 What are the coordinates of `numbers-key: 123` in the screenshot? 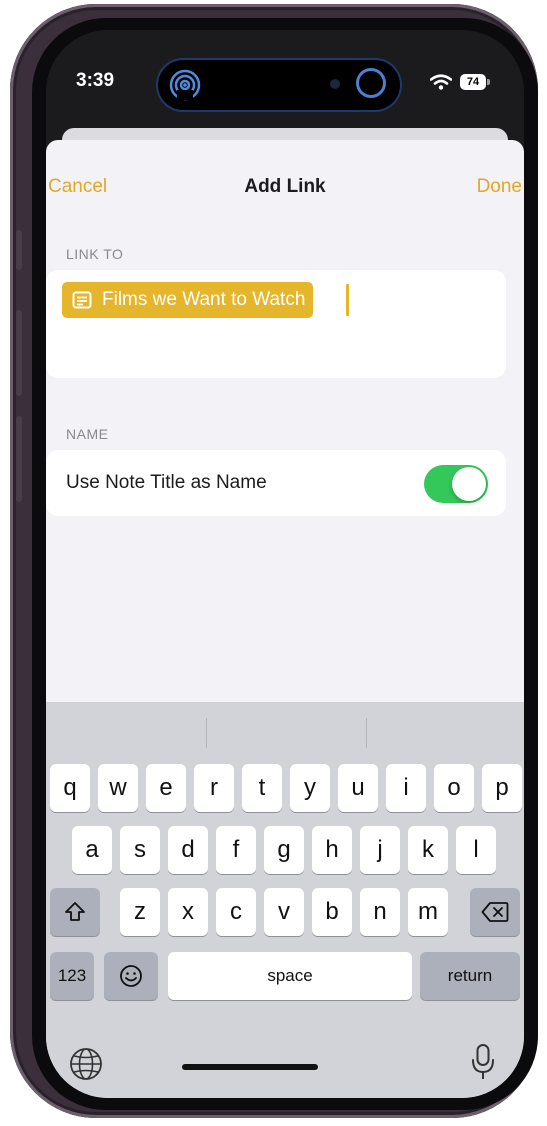 It's located at (72, 976).